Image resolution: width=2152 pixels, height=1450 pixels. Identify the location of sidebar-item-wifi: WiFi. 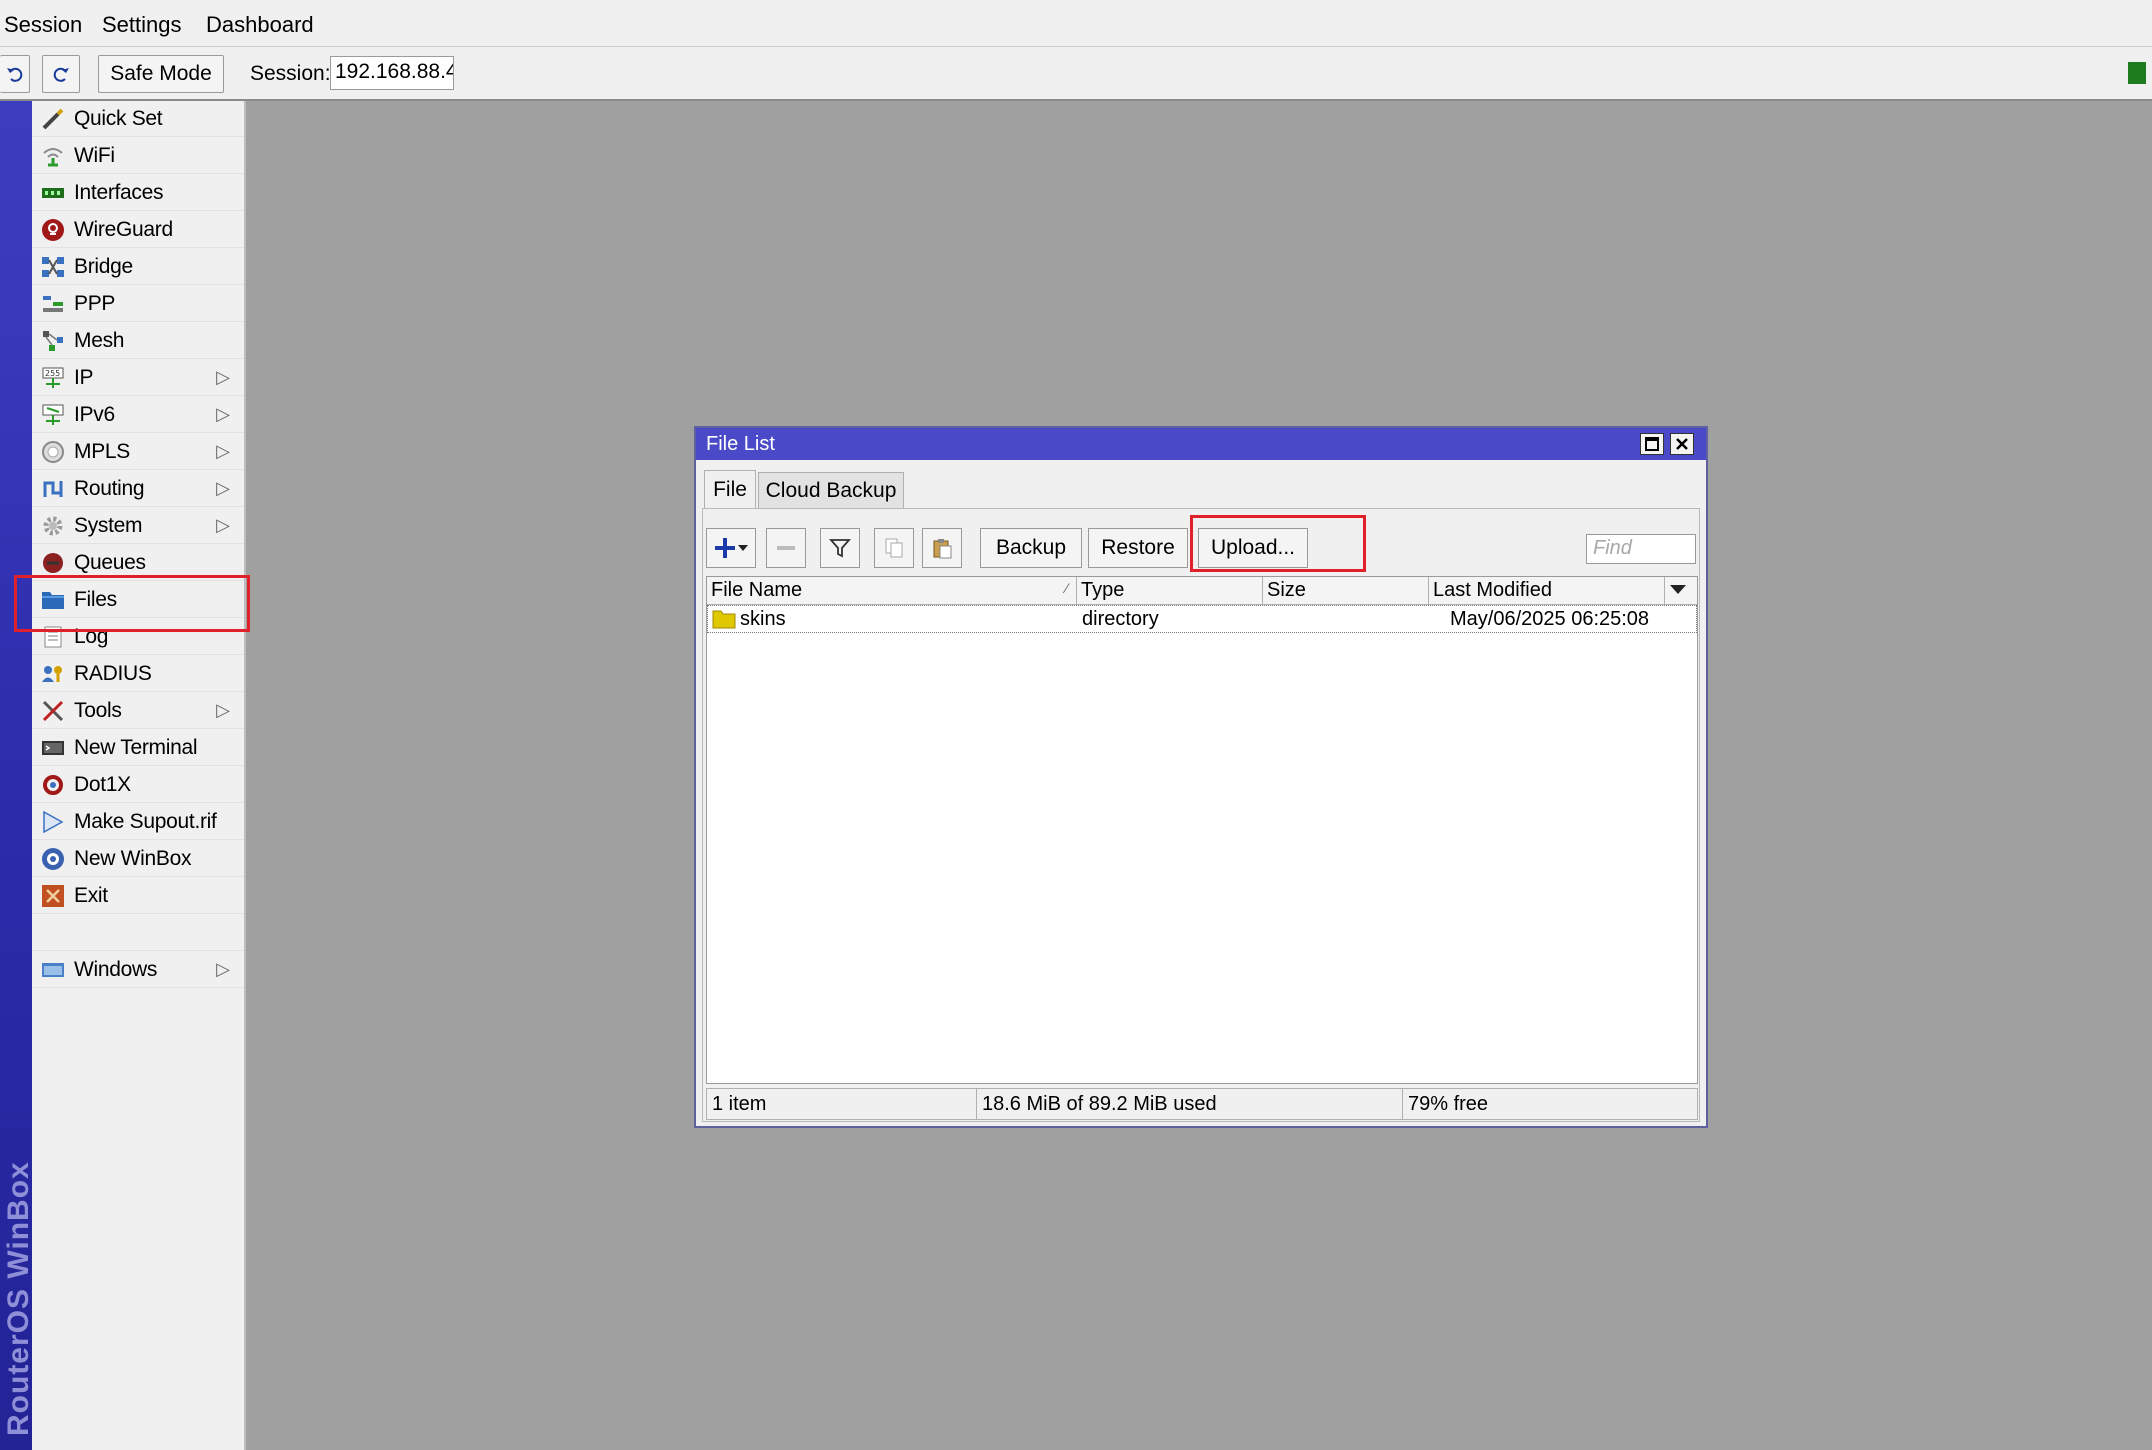
(138, 156).